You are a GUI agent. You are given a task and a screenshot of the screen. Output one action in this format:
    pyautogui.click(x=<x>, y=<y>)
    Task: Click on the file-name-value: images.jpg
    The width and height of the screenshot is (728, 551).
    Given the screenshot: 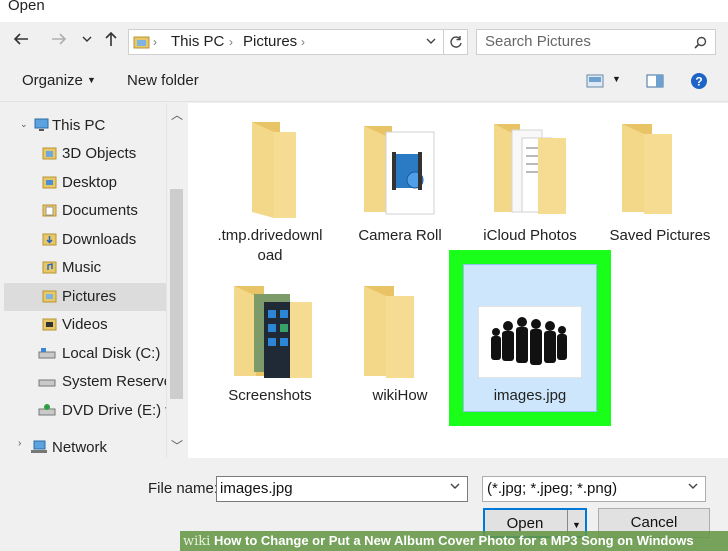 What is the action you would take?
    pyautogui.click(x=256, y=488)
    